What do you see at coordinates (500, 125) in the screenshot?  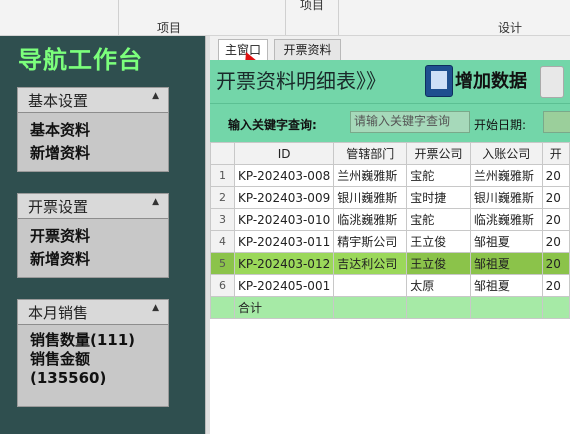 I see `start-date-label: 开始日期:` at bounding box center [500, 125].